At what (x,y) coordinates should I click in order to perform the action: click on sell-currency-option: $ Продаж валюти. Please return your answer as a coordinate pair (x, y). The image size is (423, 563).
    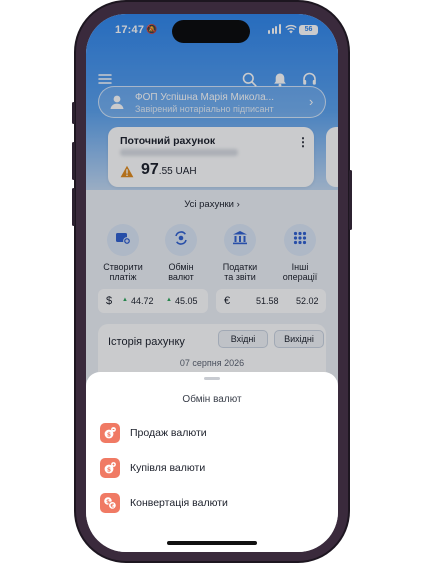
    Looking at the image, I should click on (212, 434).